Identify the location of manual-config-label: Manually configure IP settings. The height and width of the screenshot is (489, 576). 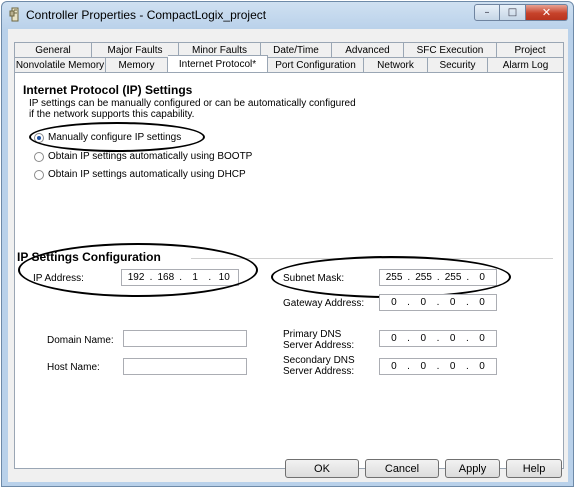
(114, 137).